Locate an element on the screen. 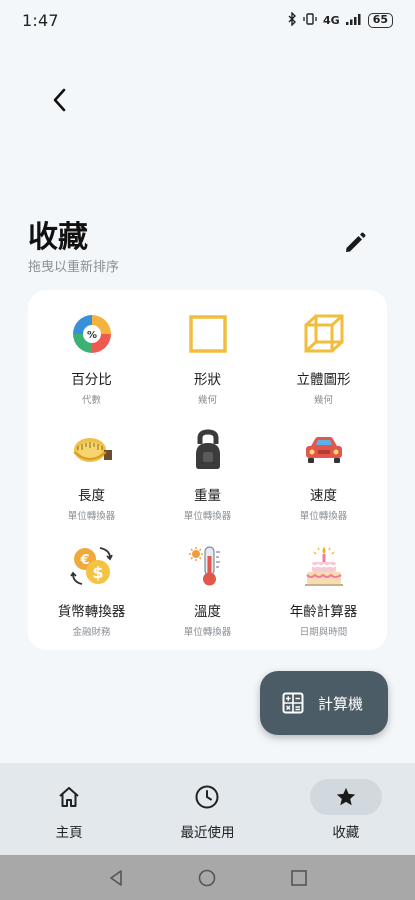 The height and width of the screenshot is (900, 415). system-back-icon is located at coordinates (116, 878).